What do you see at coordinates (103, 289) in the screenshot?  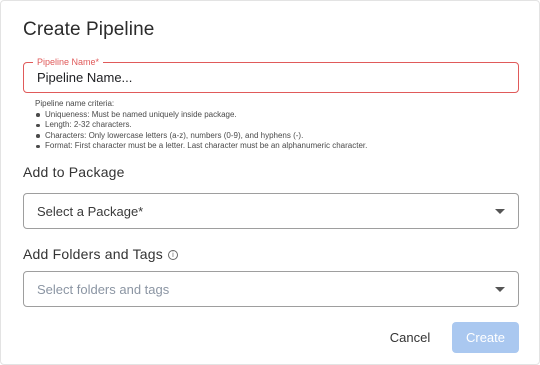 I see `folders-tags-placeholder: Select folders and tags` at bounding box center [103, 289].